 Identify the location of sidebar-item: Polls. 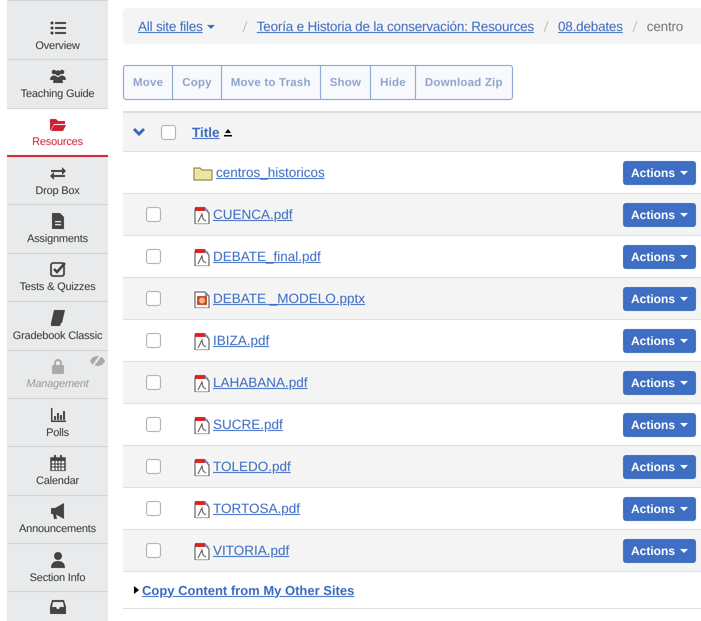
(57, 423).